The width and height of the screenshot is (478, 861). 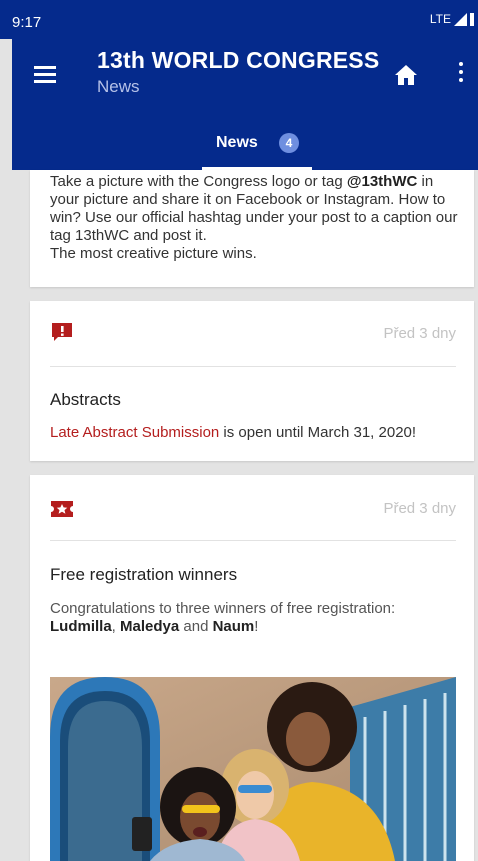 What do you see at coordinates (150, 626) in the screenshot?
I see `winner-name: Maledya` at bounding box center [150, 626].